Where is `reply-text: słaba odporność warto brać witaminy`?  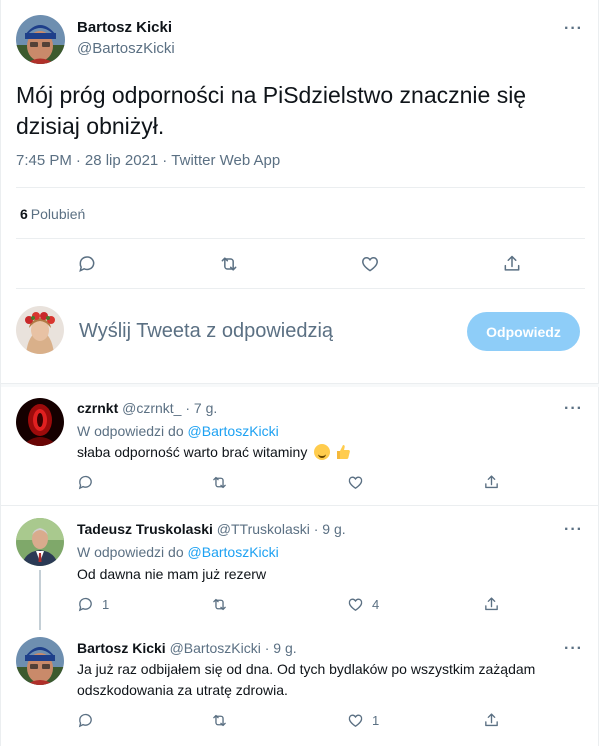
reply-text: słaba odporność warto brać witaminy is located at coordinates (332, 452).